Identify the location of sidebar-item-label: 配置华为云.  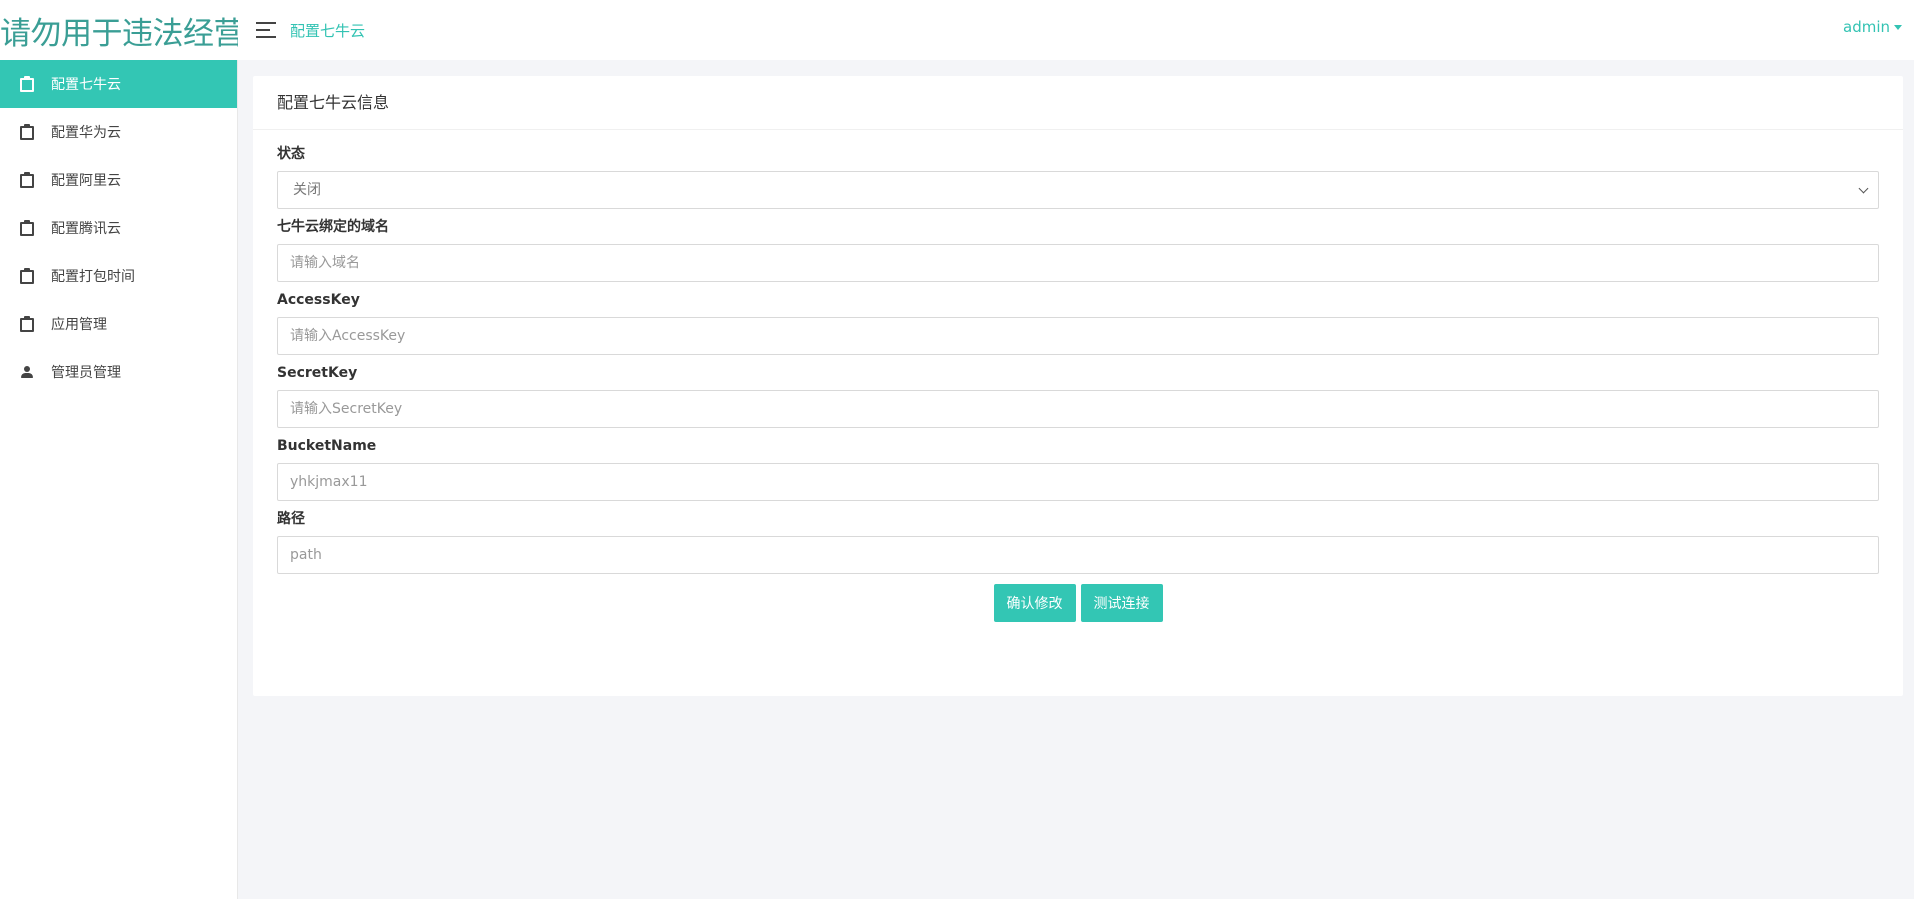
(86, 133).